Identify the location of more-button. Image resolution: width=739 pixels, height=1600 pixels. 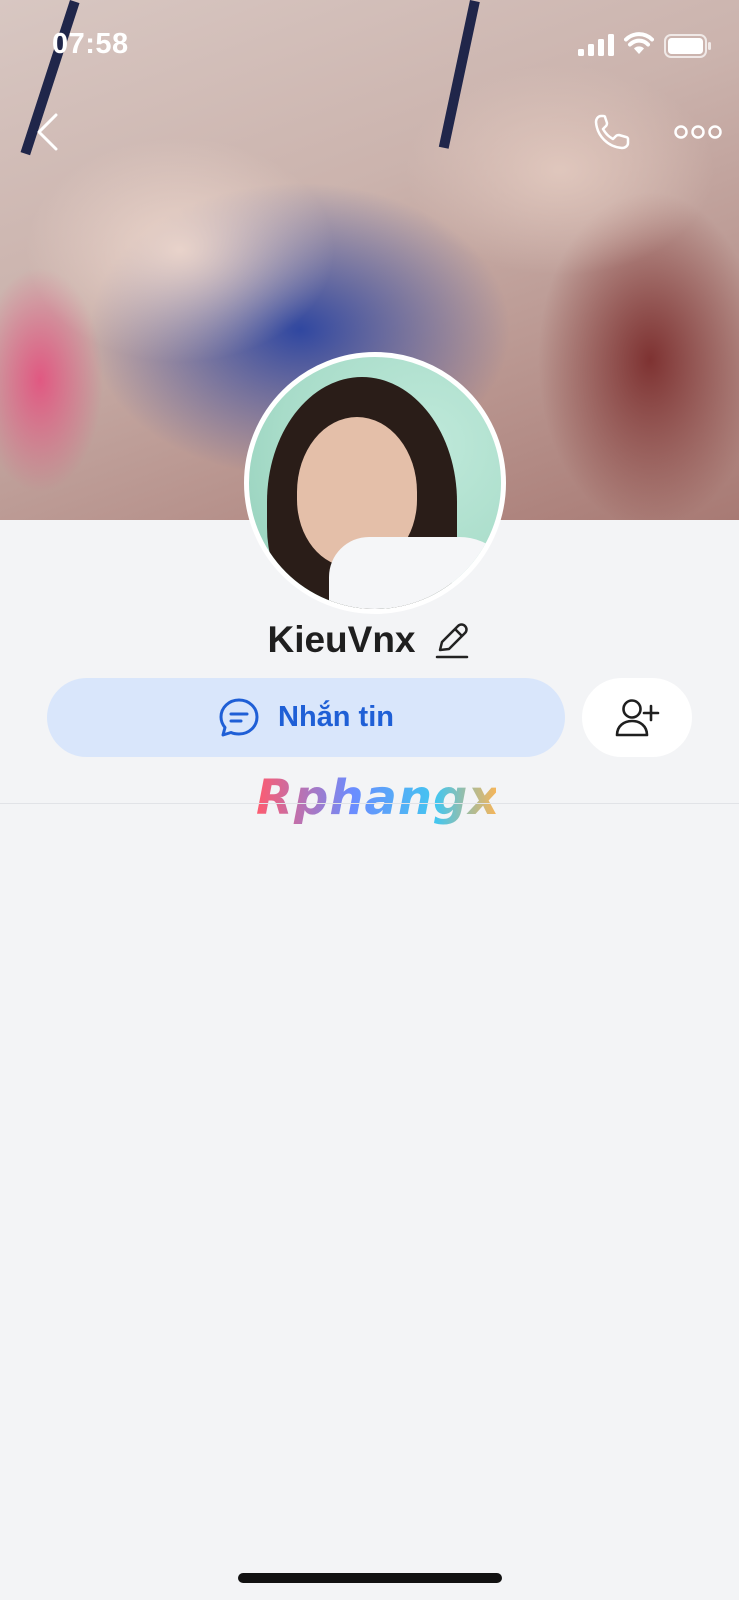
(698, 132).